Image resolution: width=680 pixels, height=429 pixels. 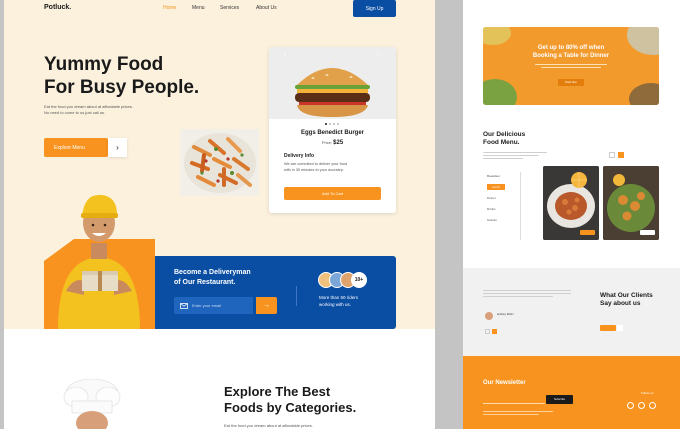 I want to click on price-label: Price:, so click(x=327, y=142).